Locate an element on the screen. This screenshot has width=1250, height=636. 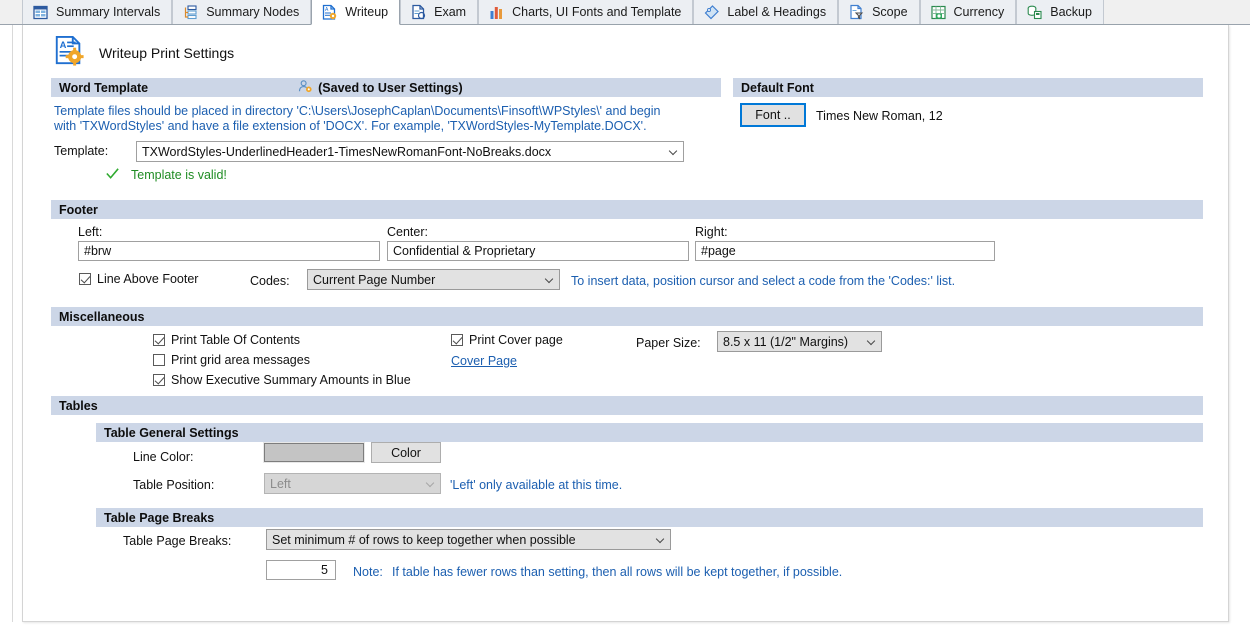
section-header-table-general-settings: Table General Settings is located at coordinates (649, 432).